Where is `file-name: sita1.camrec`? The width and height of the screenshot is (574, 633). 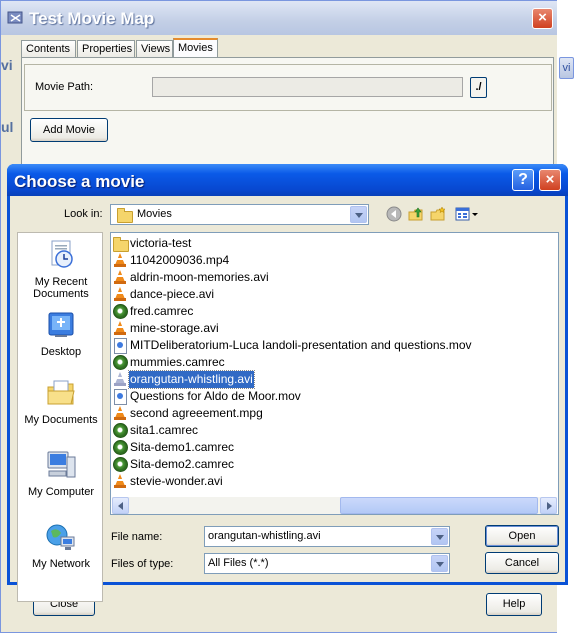
file-name: sita1.camrec is located at coordinates (164, 430).